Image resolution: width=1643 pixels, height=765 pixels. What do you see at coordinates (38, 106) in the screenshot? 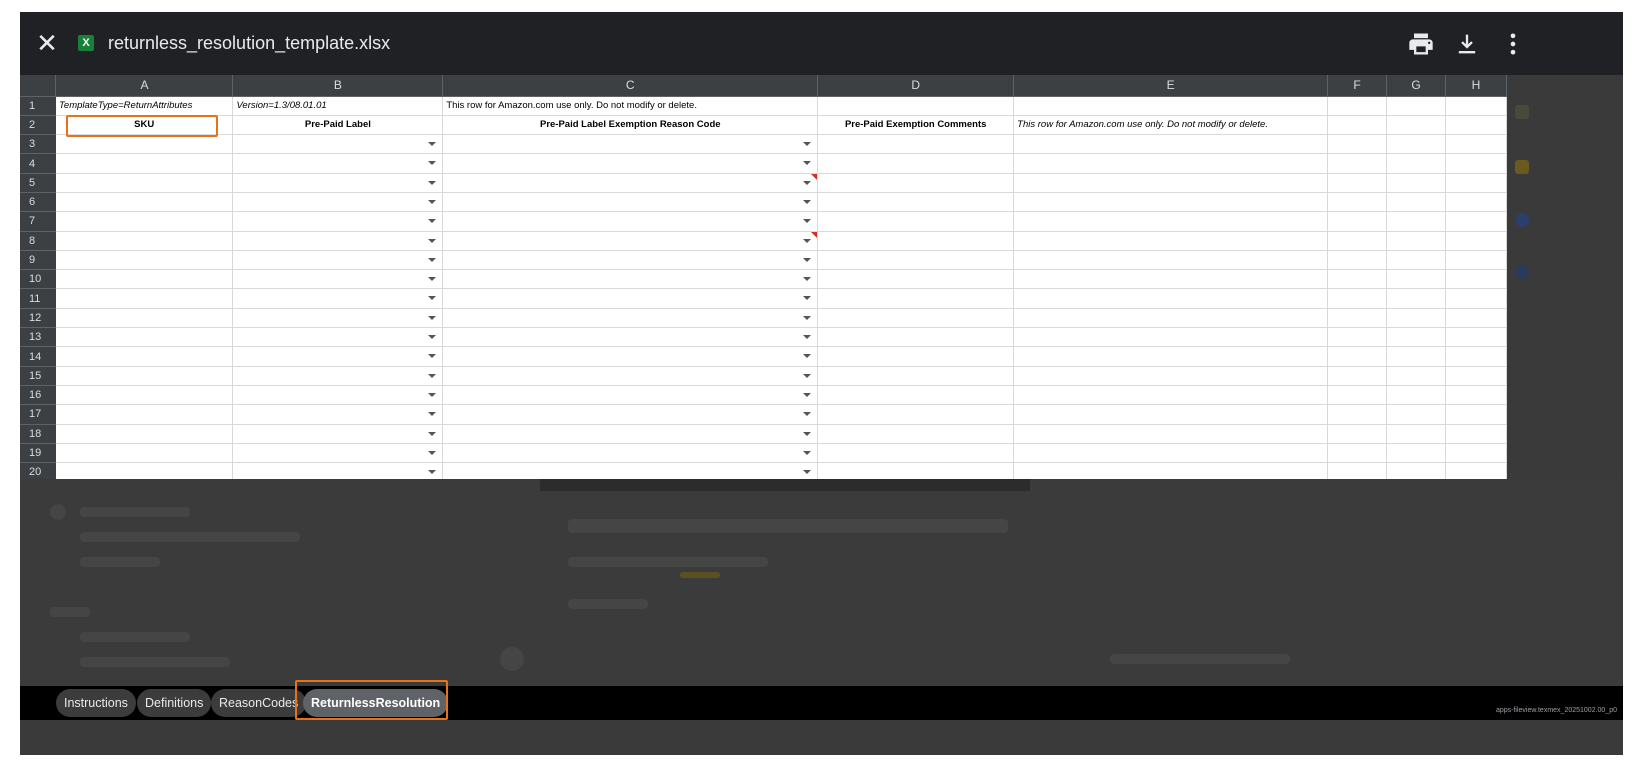
I see `row-header-1: 1` at bounding box center [38, 106].